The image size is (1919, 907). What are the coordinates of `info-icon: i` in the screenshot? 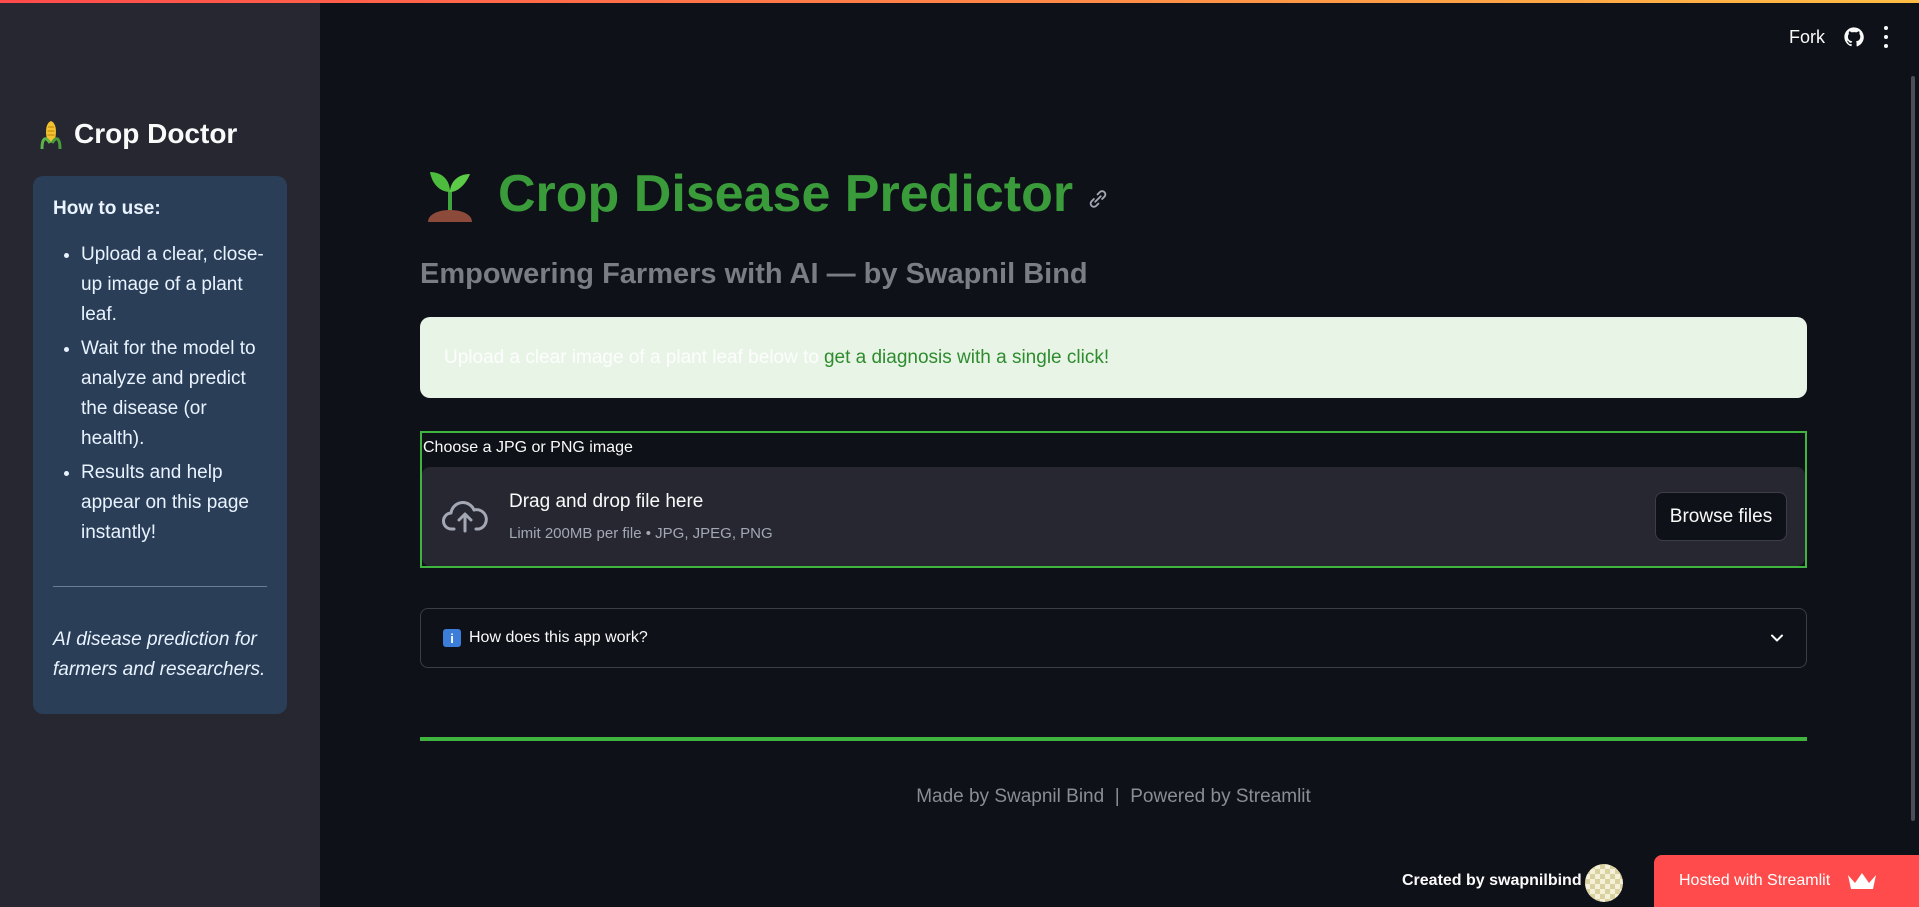 It's located at (452, 638).